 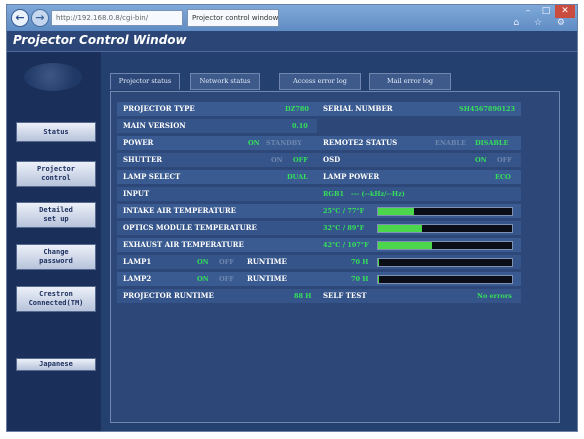 I want to click on lamp-power-value: ECO, so click(x=503, y=177).